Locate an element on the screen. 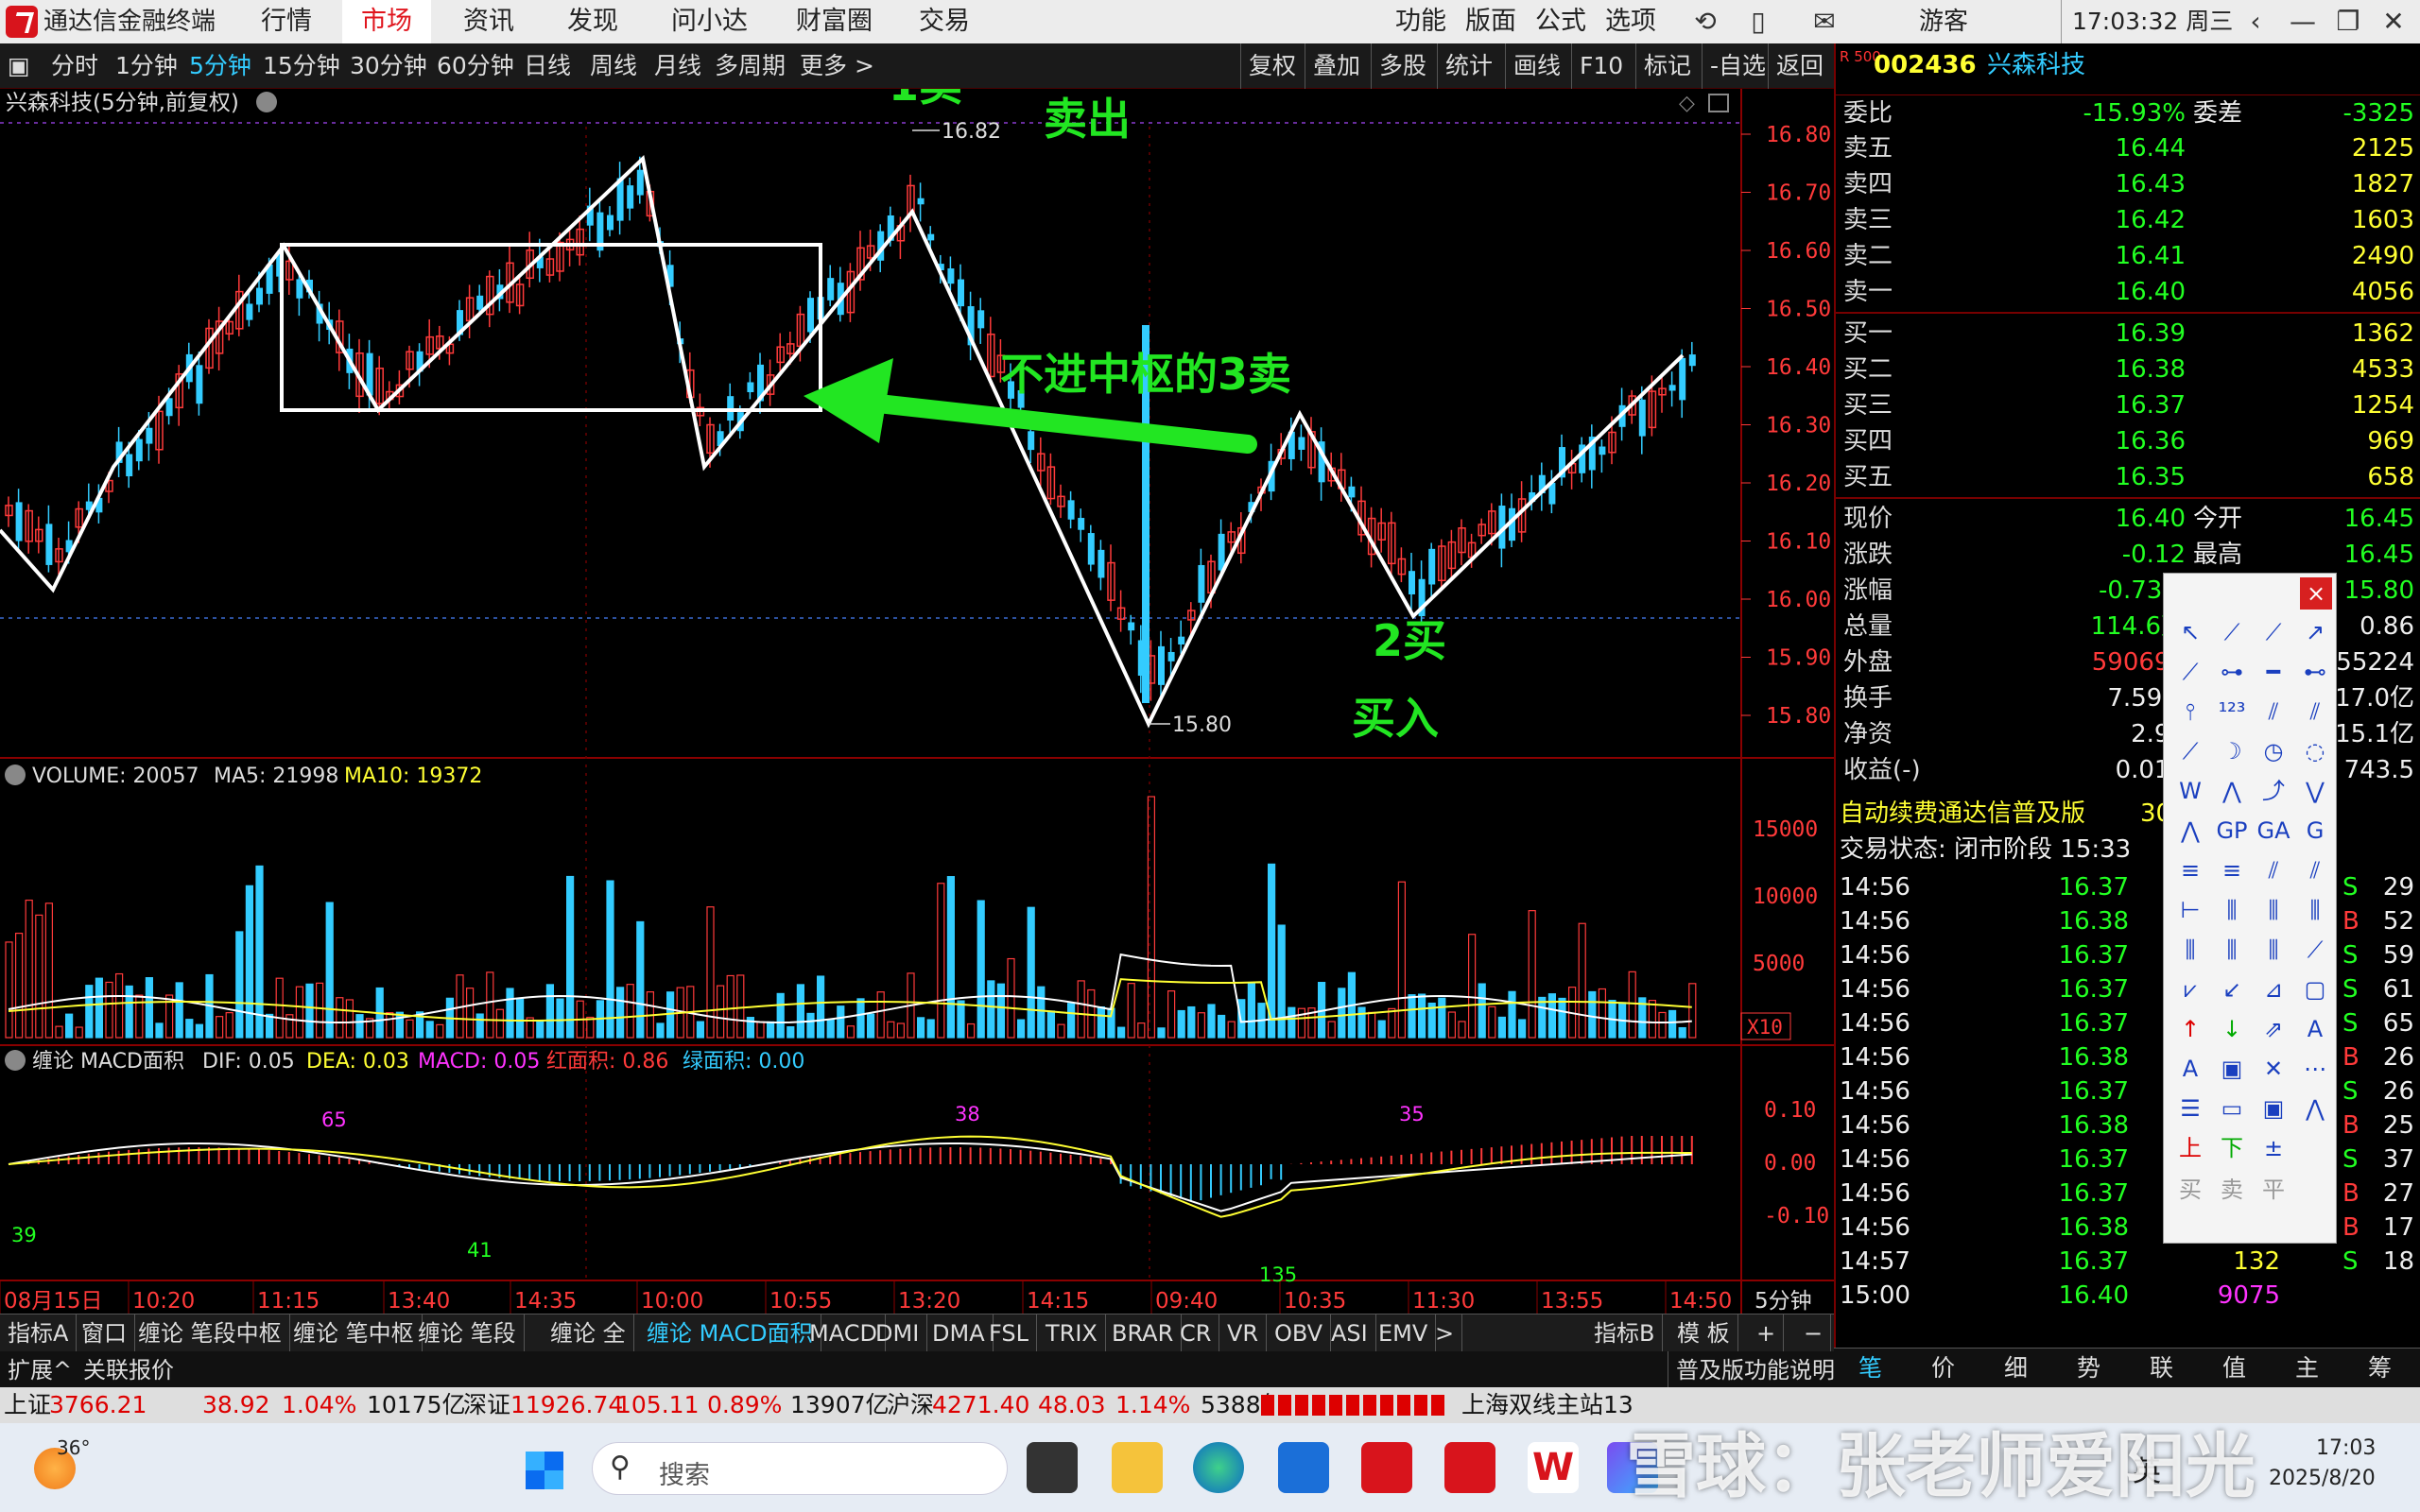 The width and height of the screenshot is (2420, 1512). windows-start-icon is located at coordinates (544, 1470).